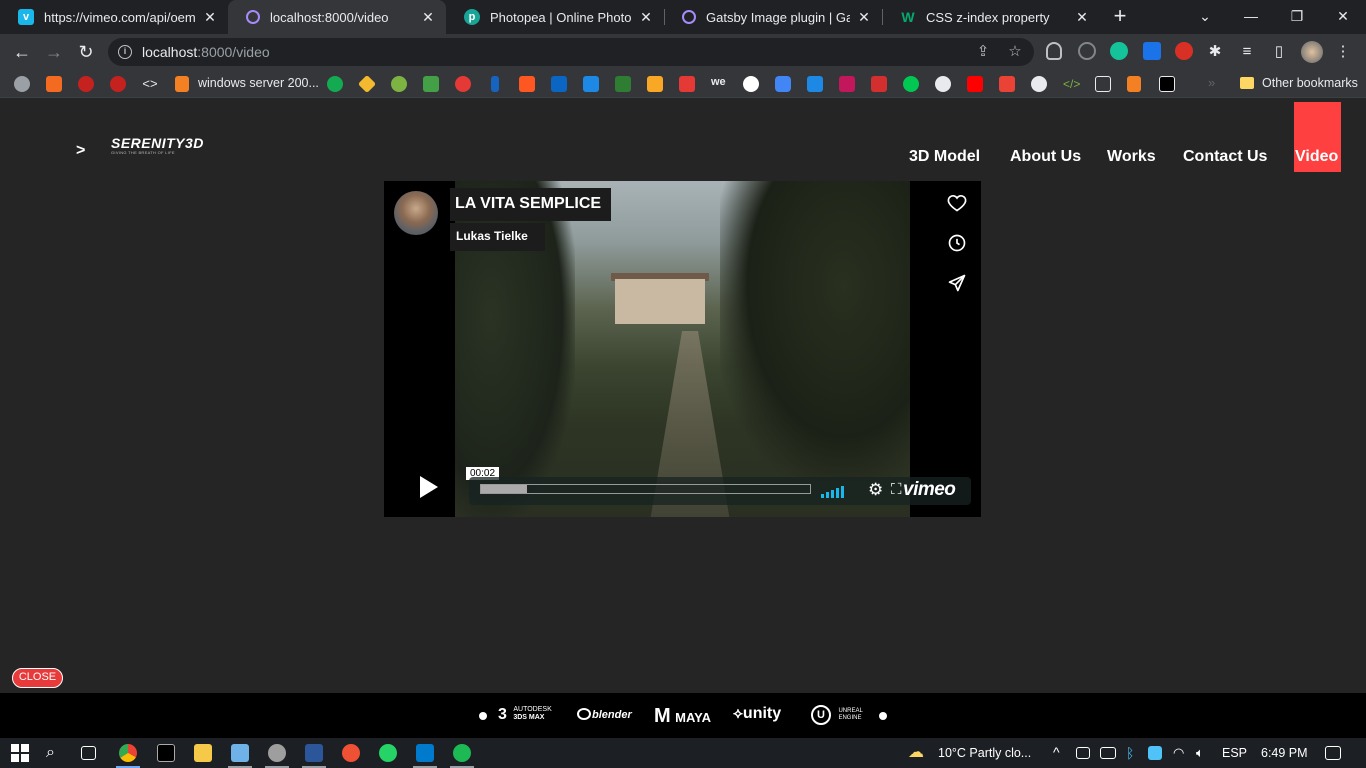 The image size is (1366, 768). Describe the element at coordinates (1007, 84) in the screenshot. I see `gmail-icon` at that location.